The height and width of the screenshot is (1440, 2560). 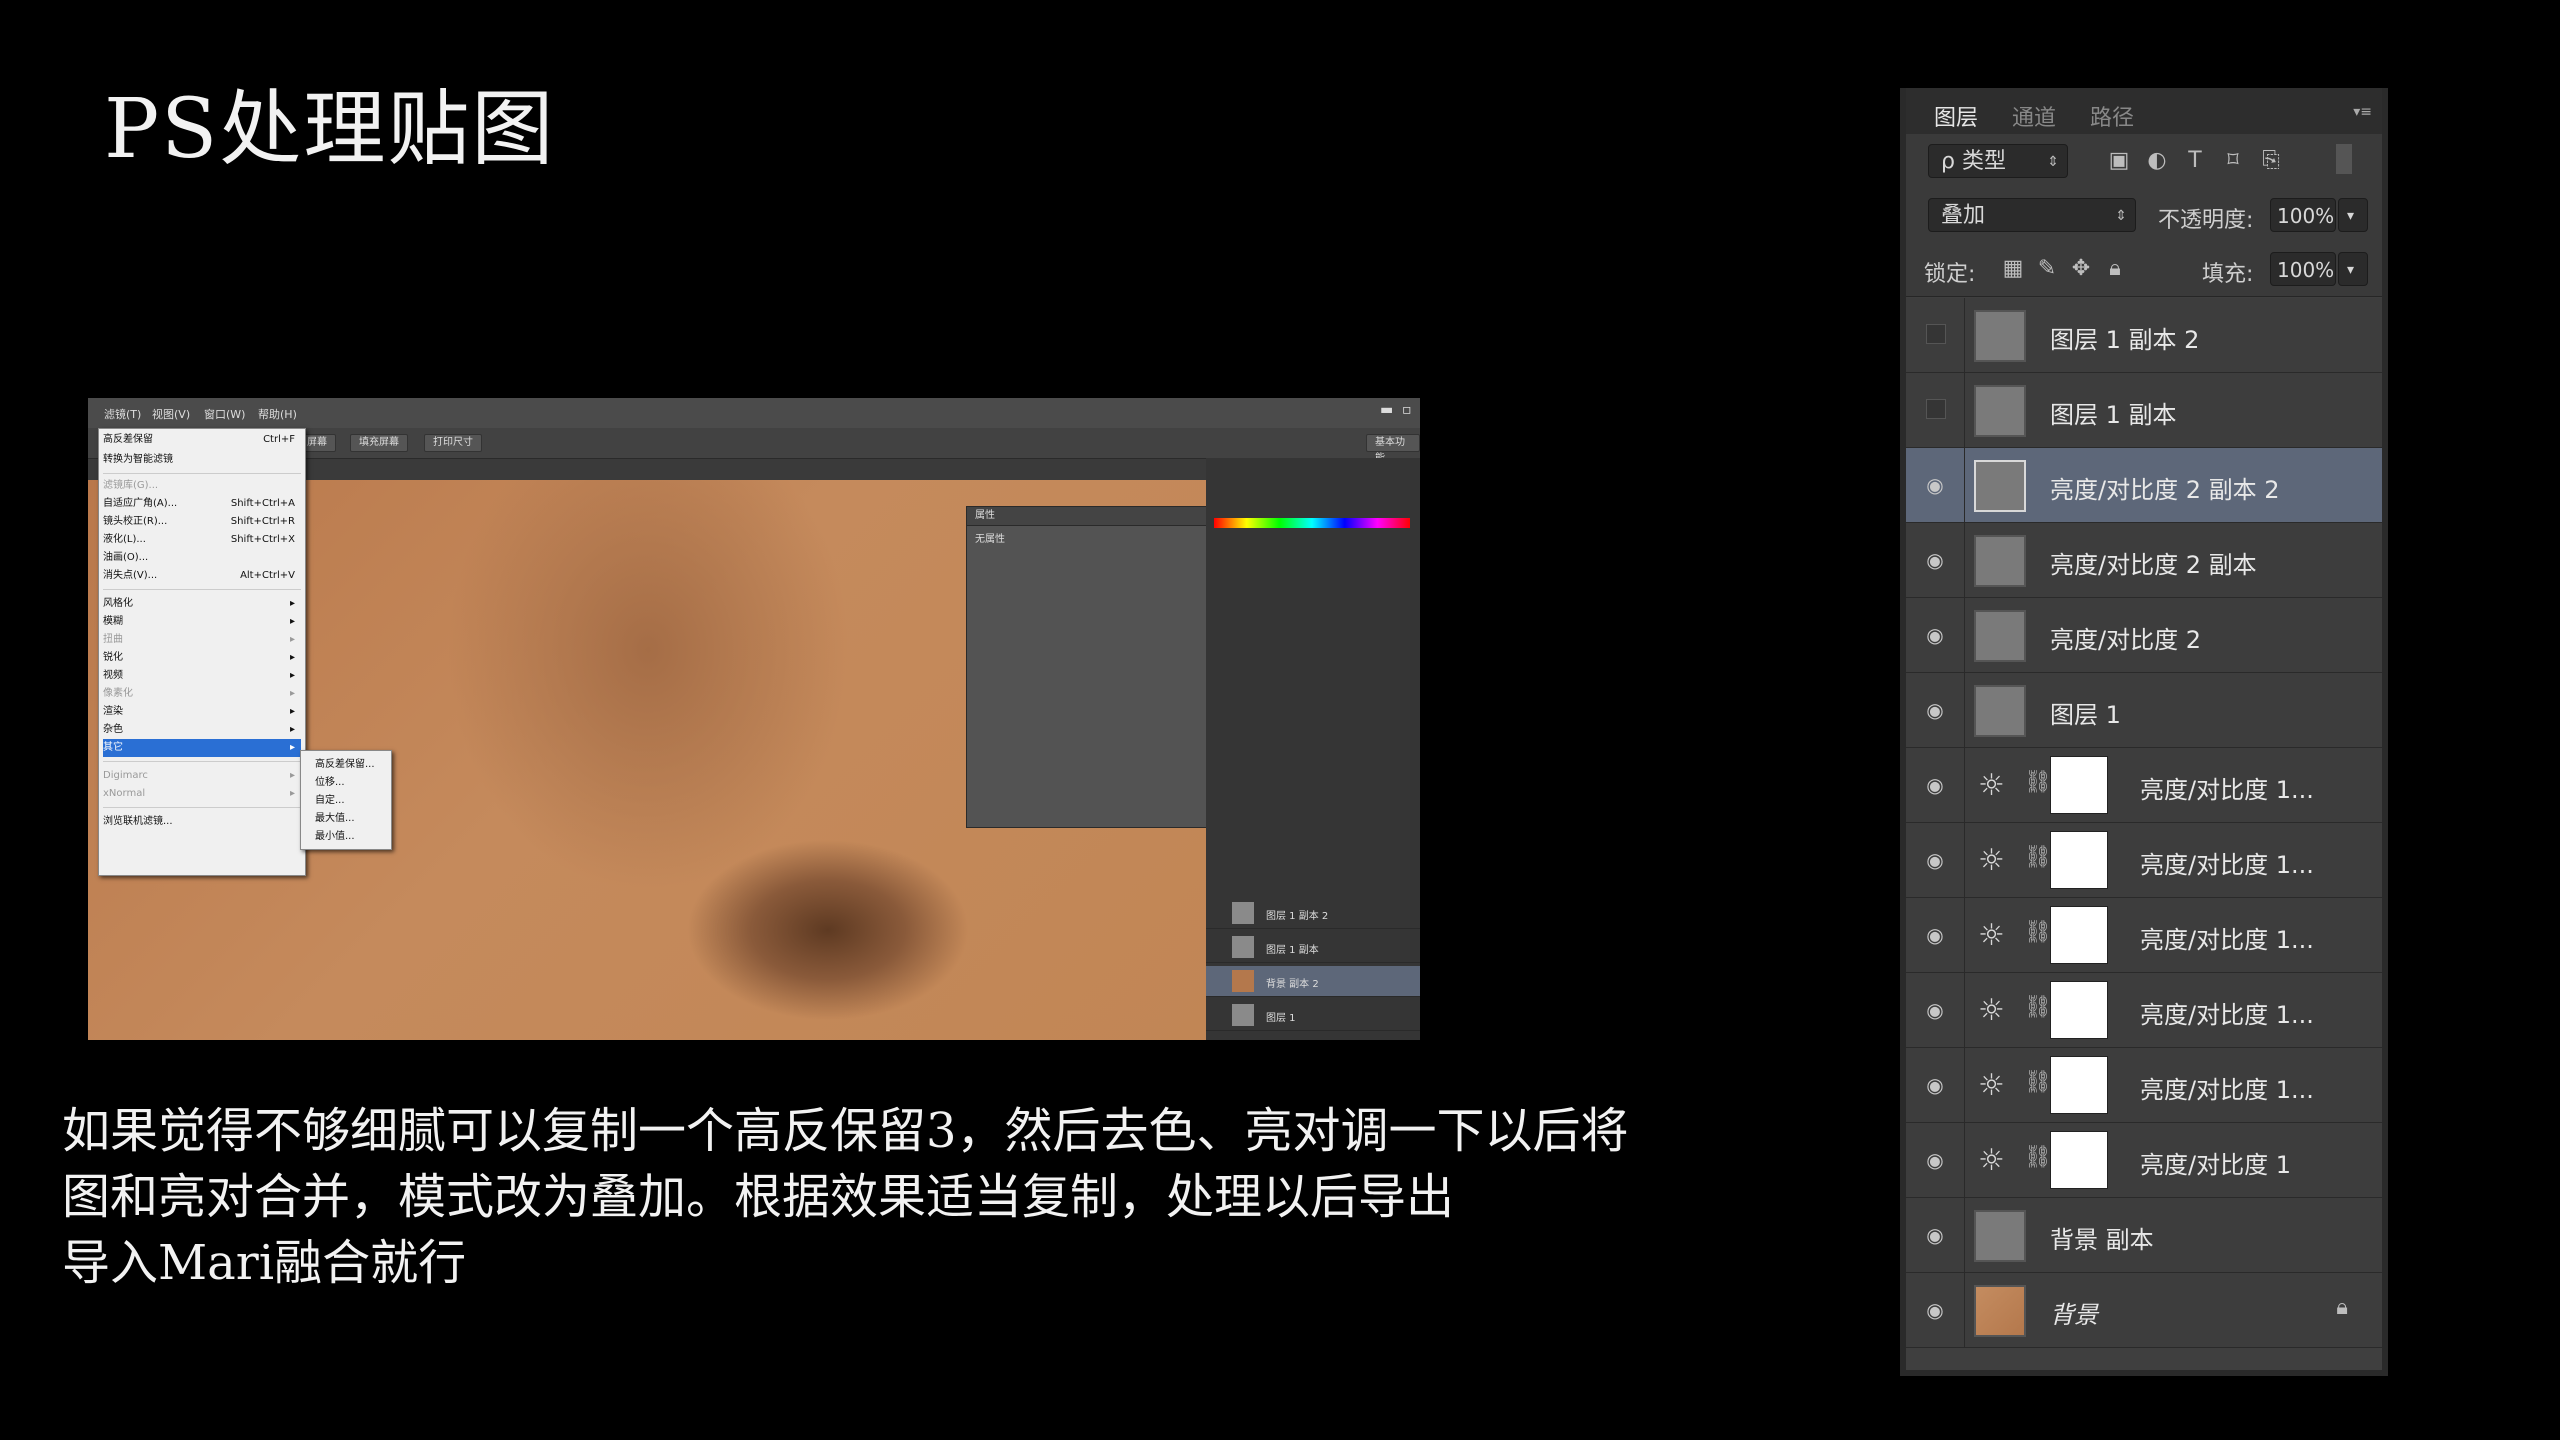 I want to click on lock-position-icon: ✥, so click(x=2081, y=268).